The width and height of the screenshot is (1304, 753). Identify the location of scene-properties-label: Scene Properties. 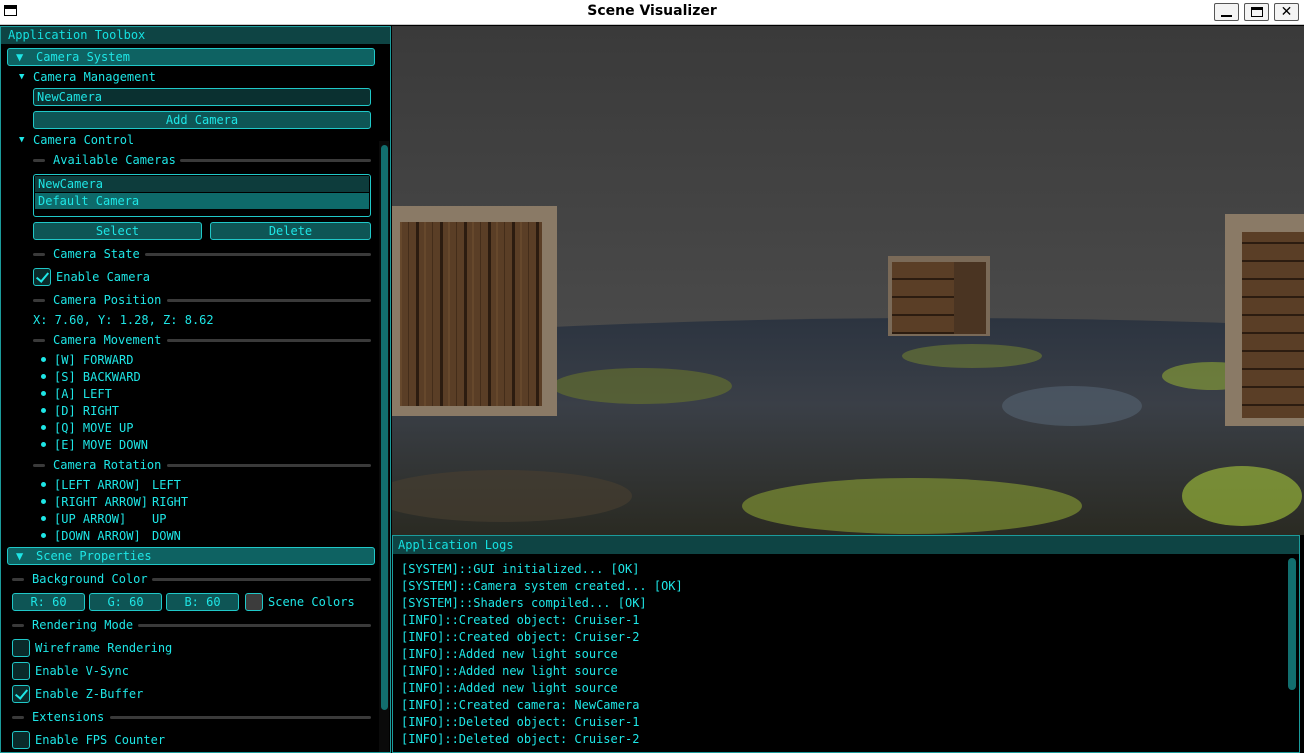
(94, 556).